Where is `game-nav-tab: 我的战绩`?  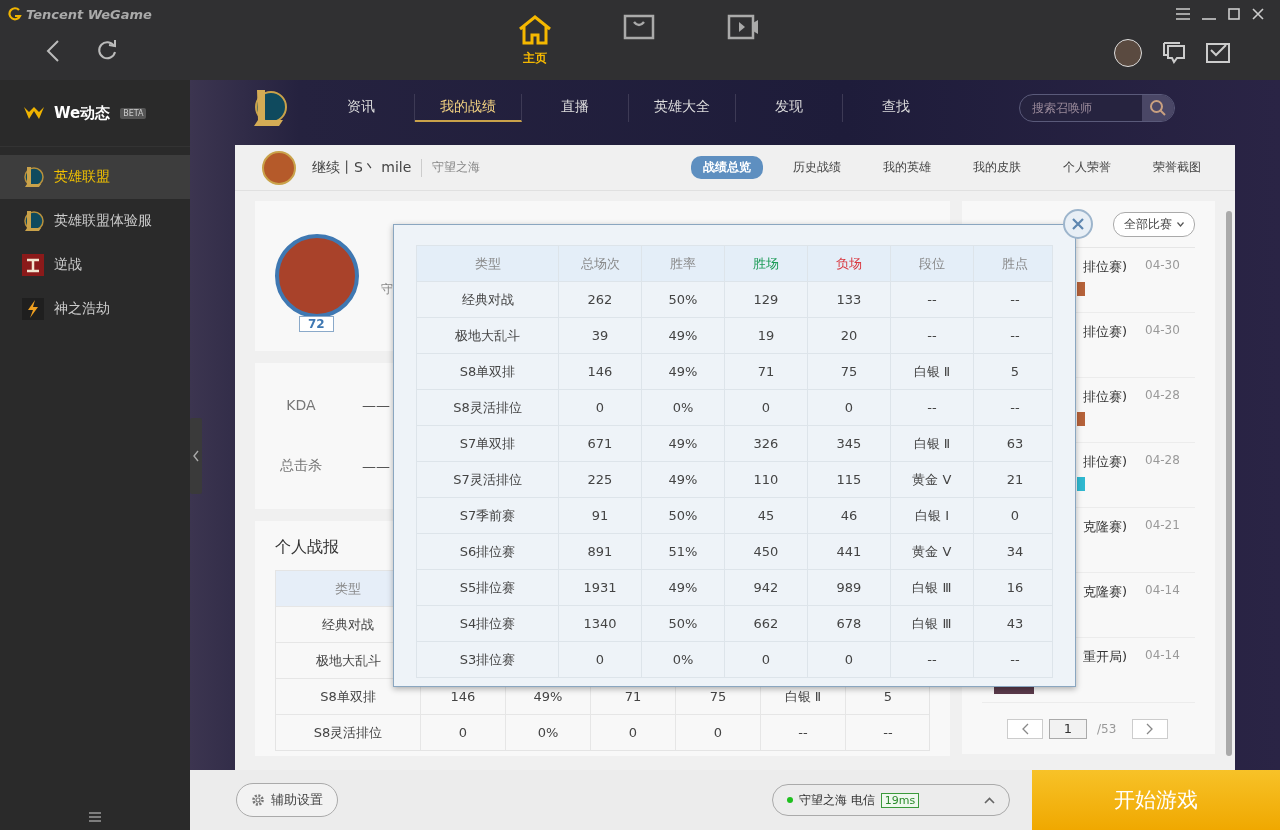
game-nav-tab: 我的战绩 is located at coordinates (468, 107).